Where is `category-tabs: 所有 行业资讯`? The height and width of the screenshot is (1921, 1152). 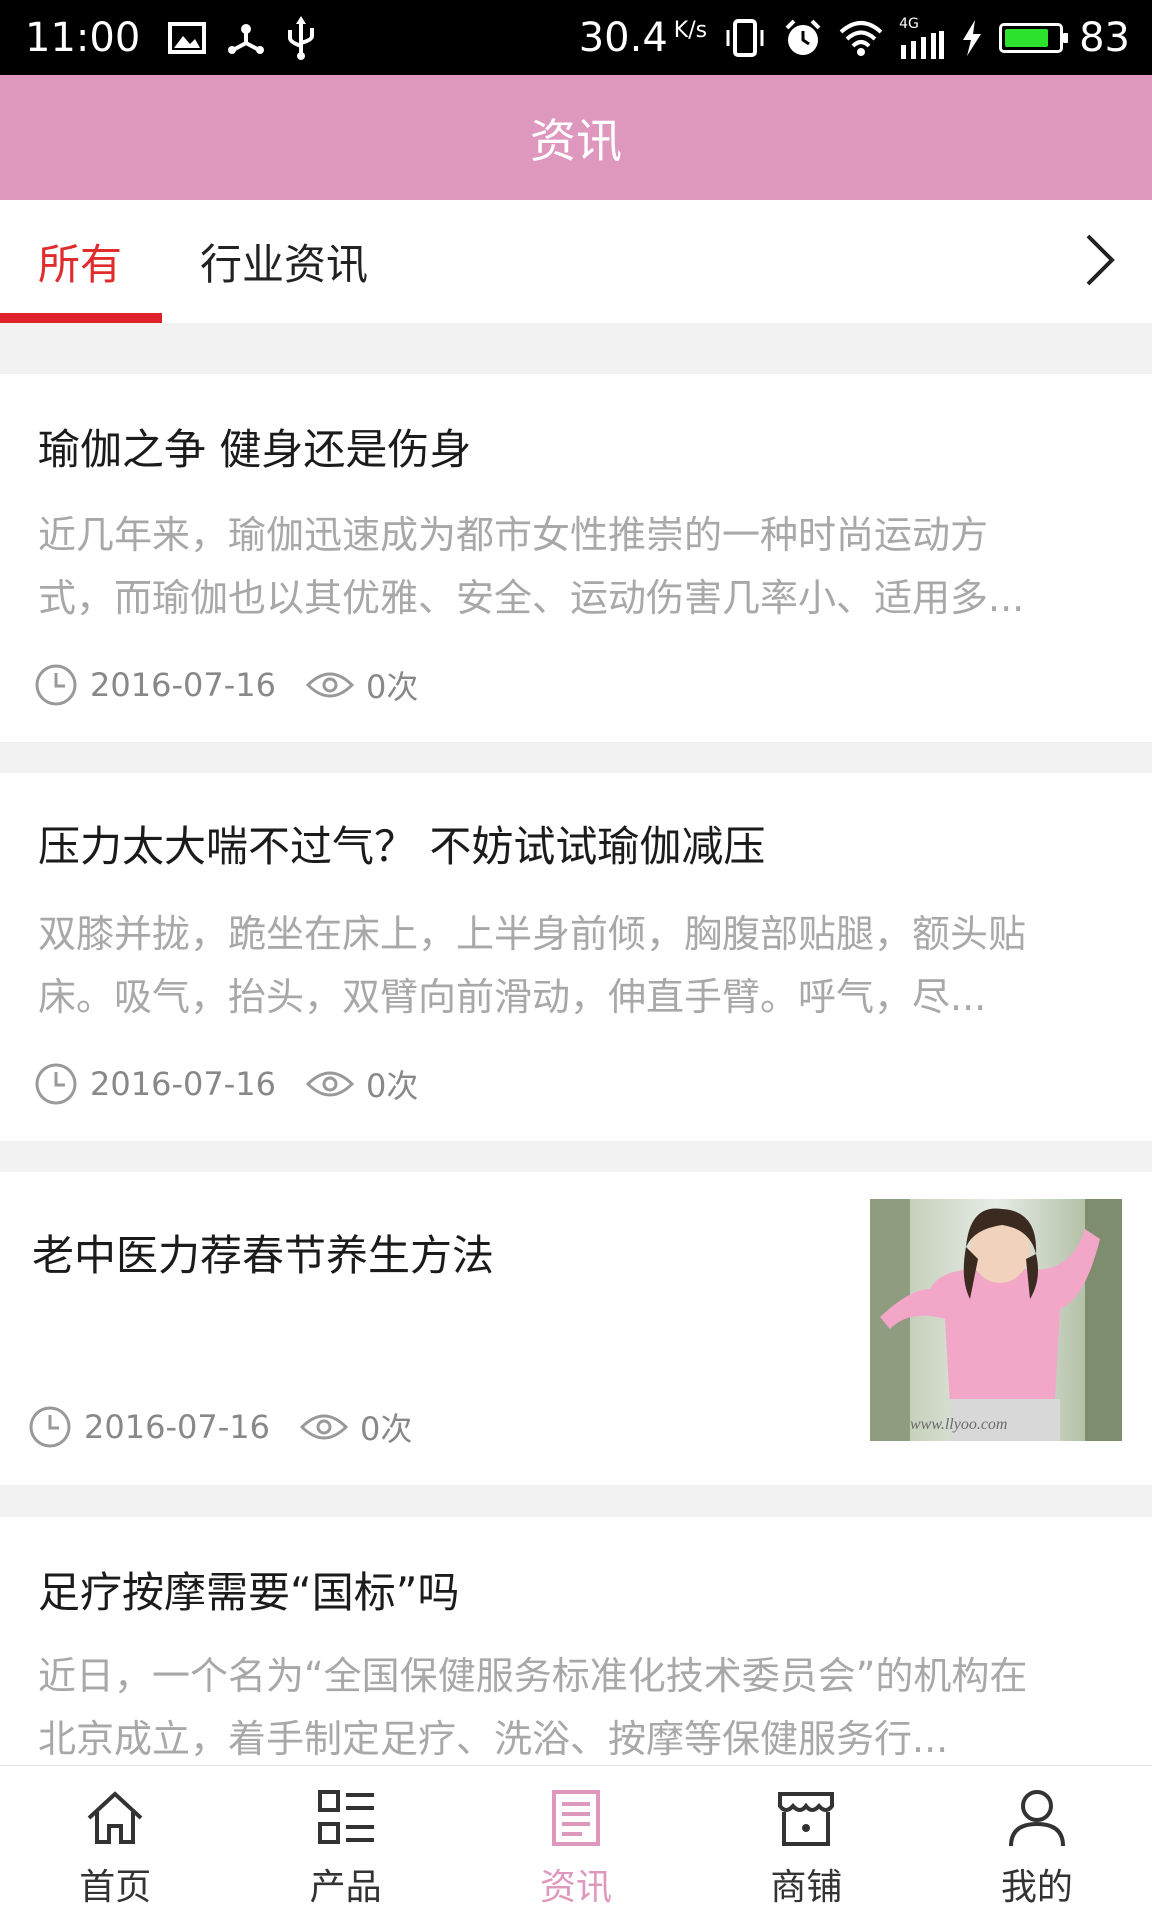
category-tabs: 所有 行业资讯 is located at coordinates (576, 261).